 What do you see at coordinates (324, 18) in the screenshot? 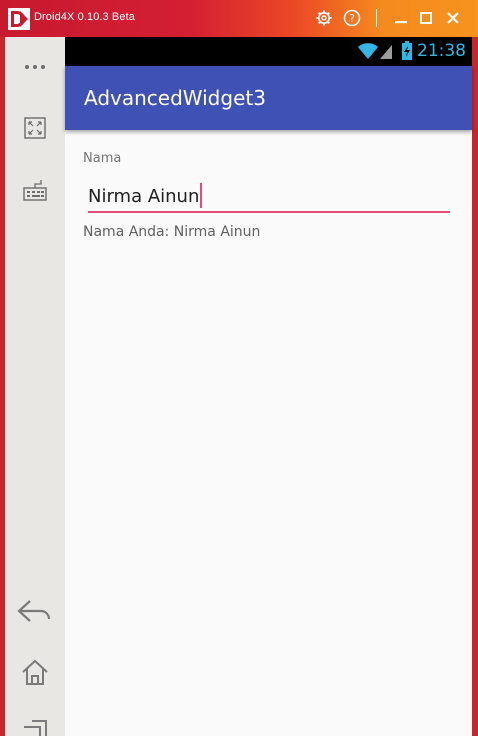
I see `settings-icon` at bounding box center [324, 18].